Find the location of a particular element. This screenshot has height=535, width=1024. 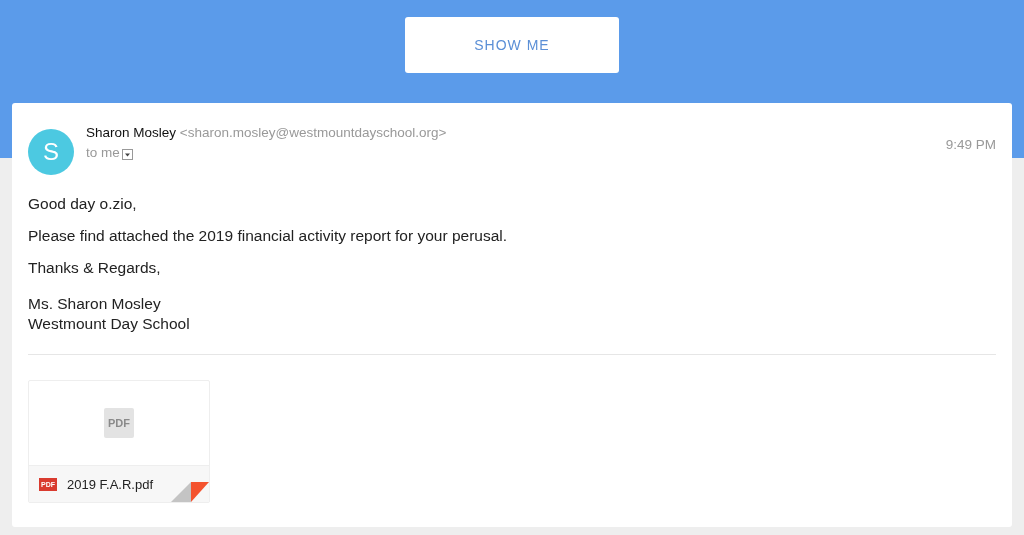

signature-line: Ms. Sharon Mosley is located at coordinates (95, 304).